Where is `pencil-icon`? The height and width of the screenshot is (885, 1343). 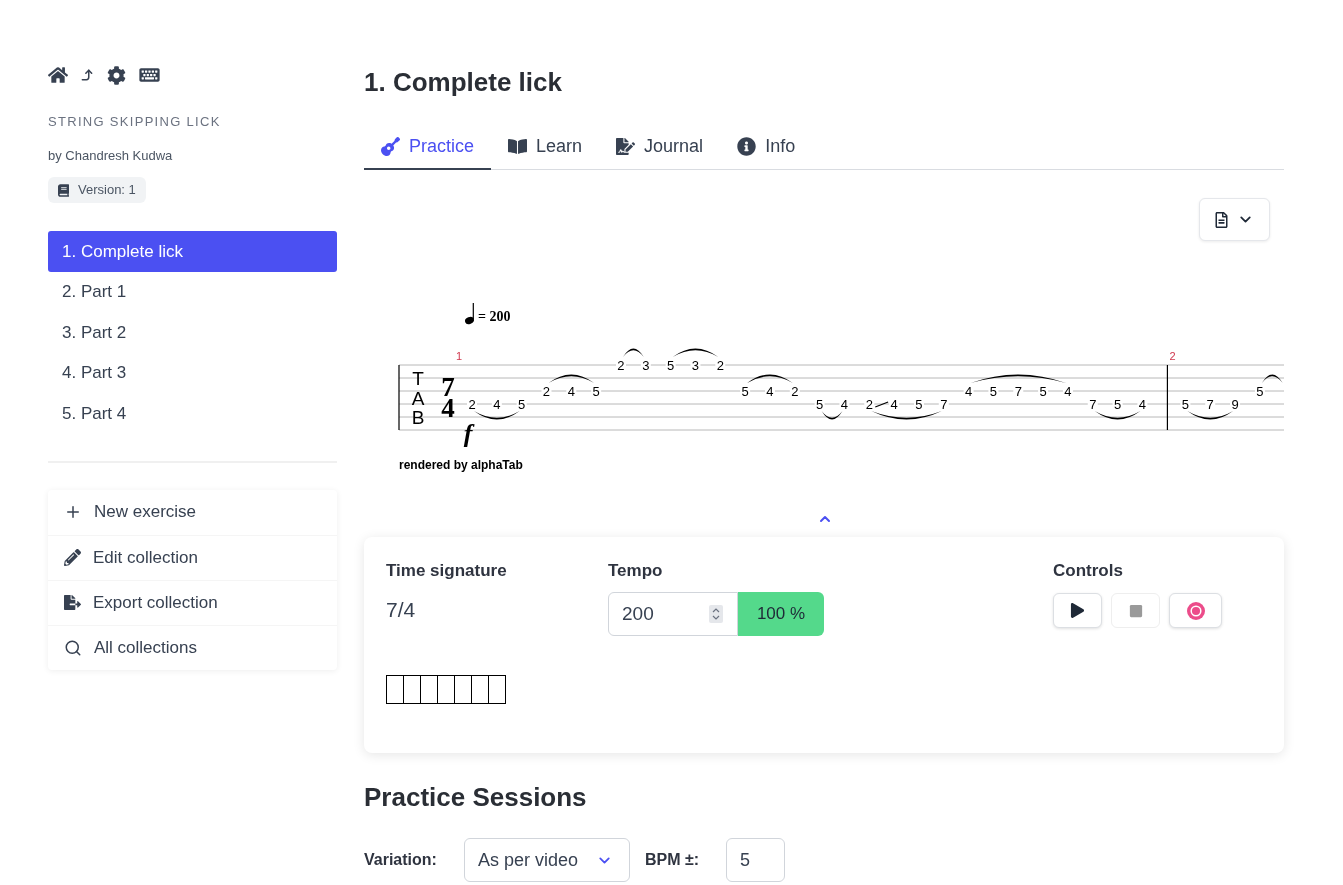
pencil-icon is located at coordinates (72, 557).